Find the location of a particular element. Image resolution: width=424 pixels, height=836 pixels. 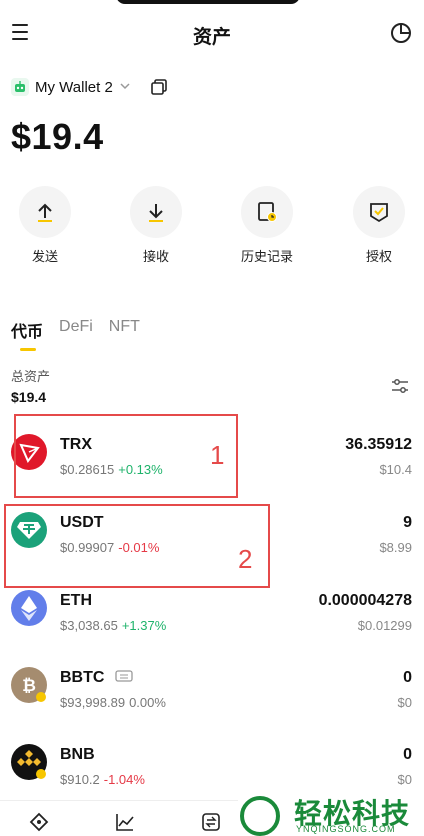

wallet-selector: My Wallet 2 is located at coordinates (71, 87).